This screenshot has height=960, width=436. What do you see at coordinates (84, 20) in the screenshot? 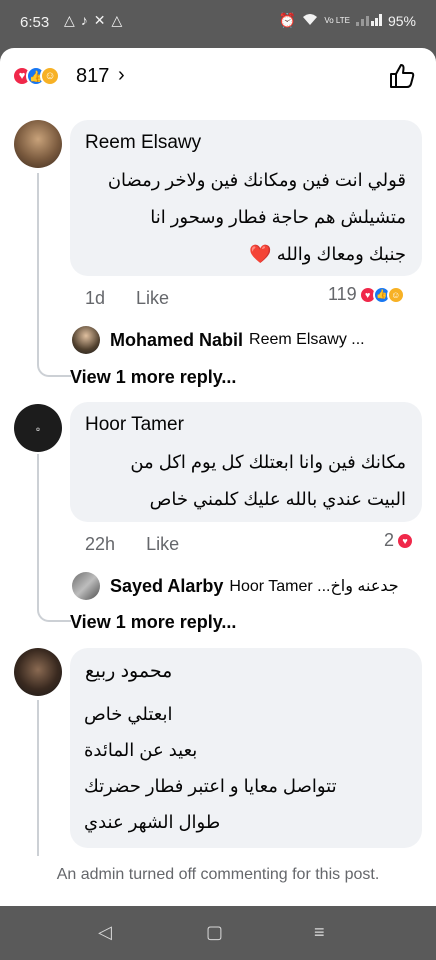
I see `tiktok-icon: ♪` at bounding box center [84, 20].